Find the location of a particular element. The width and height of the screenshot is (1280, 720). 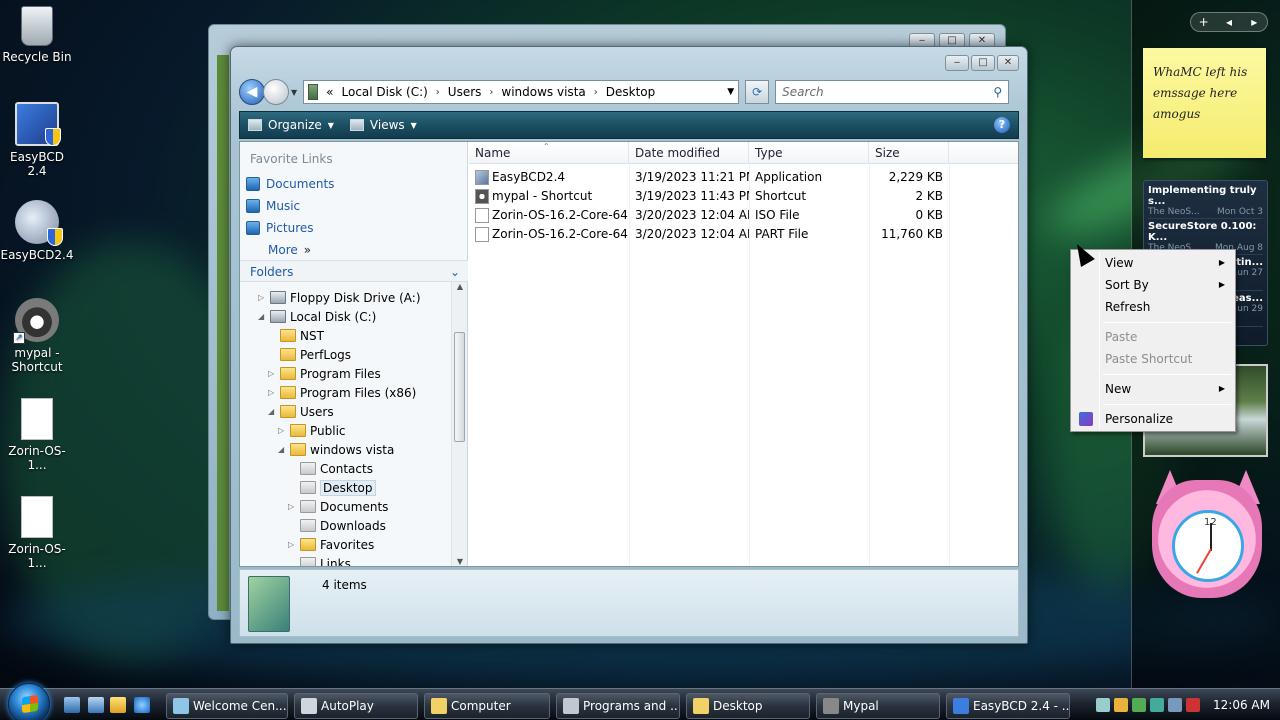

forward-button is located at coordinates (276, 92).